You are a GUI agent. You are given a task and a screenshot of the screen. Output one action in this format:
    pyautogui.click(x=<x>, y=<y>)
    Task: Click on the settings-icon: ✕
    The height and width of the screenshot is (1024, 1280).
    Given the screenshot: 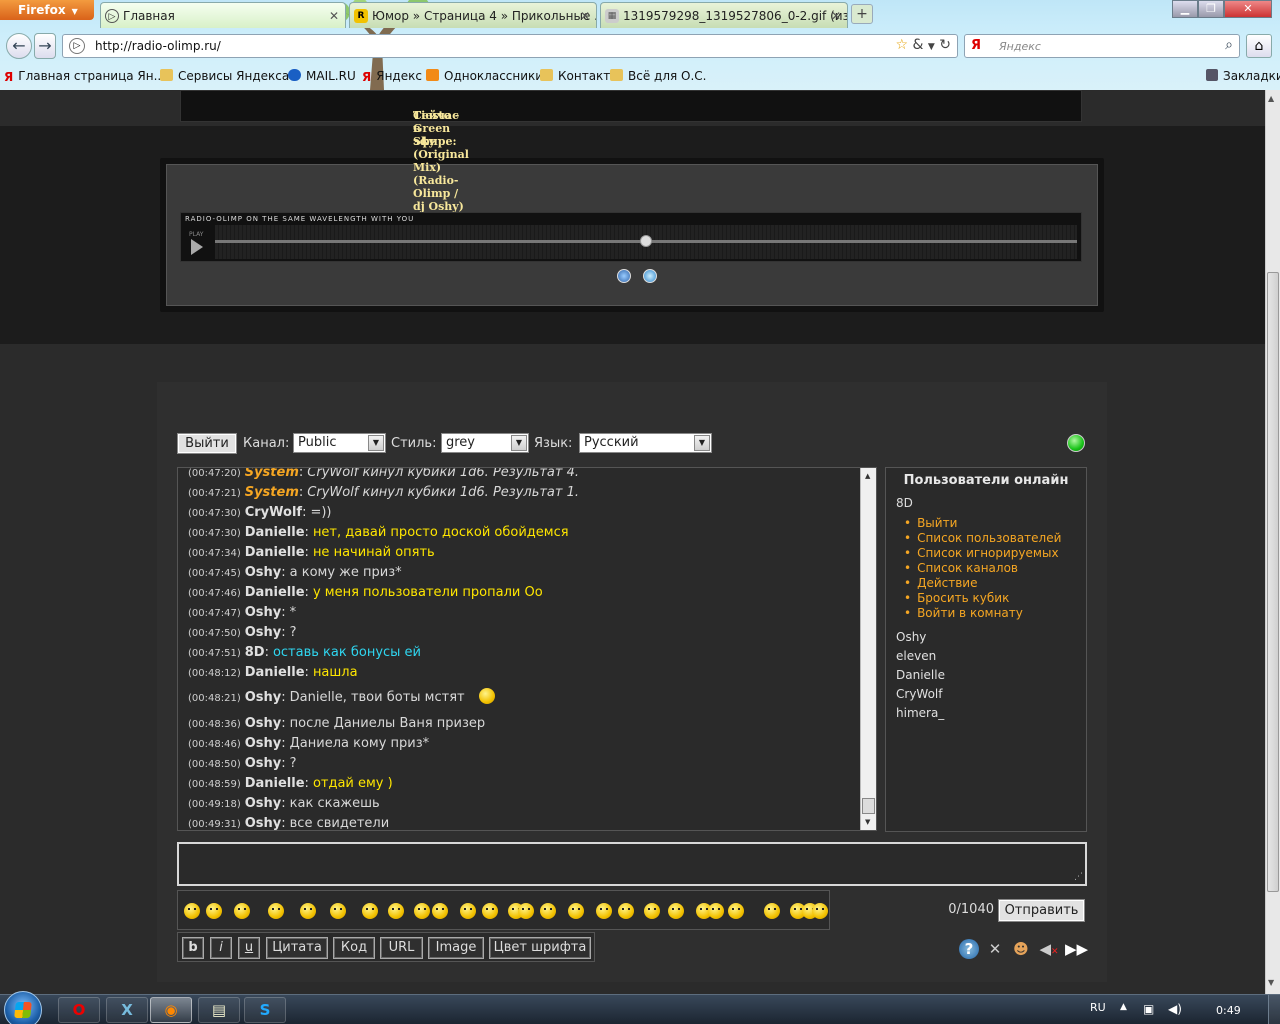 What is the action you would take?
    pyautogui.click(x=995, y=949)
    